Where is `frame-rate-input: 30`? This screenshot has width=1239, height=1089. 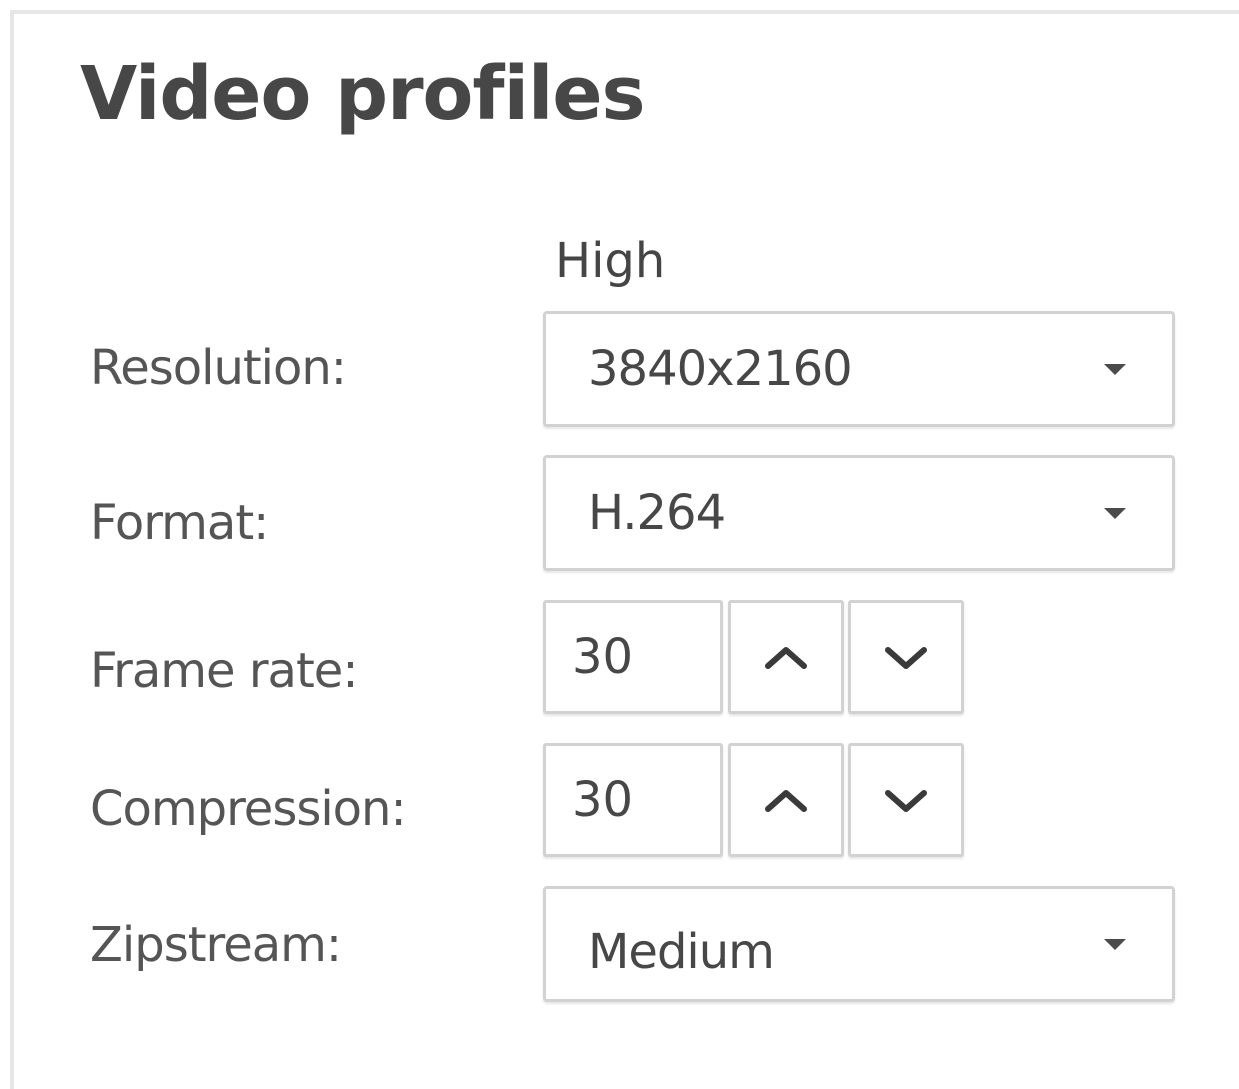 frame-rate-input: 30 is located at coordinates (633, 657).